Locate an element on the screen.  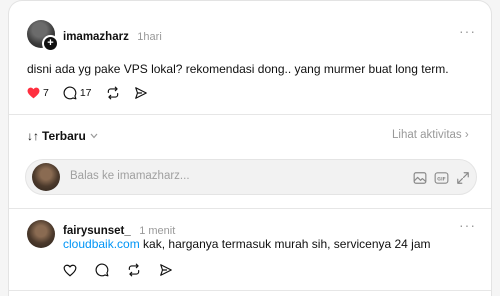
post-more-icon: ··· is located at coordinates (467, 31).